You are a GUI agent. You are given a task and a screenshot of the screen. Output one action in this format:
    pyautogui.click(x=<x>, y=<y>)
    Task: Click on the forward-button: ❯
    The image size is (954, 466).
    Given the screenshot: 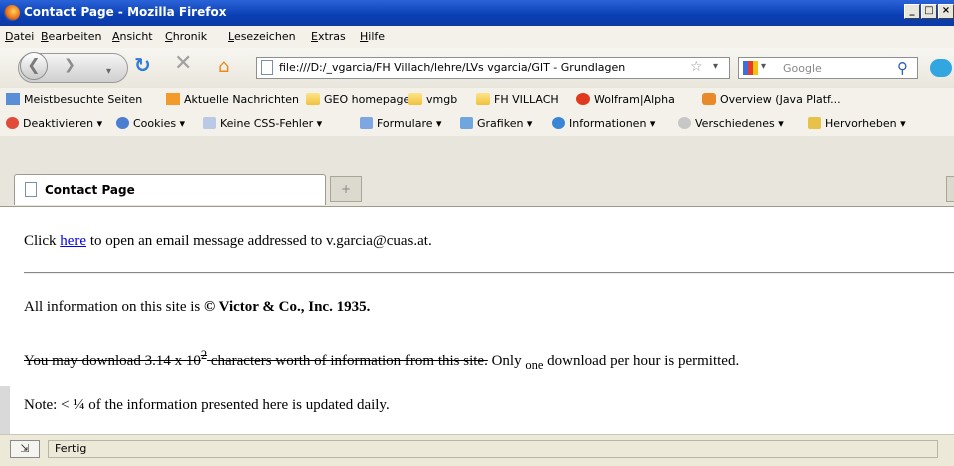 What is the action you would take?
    pyautogui.click(x=70, y=67)
    